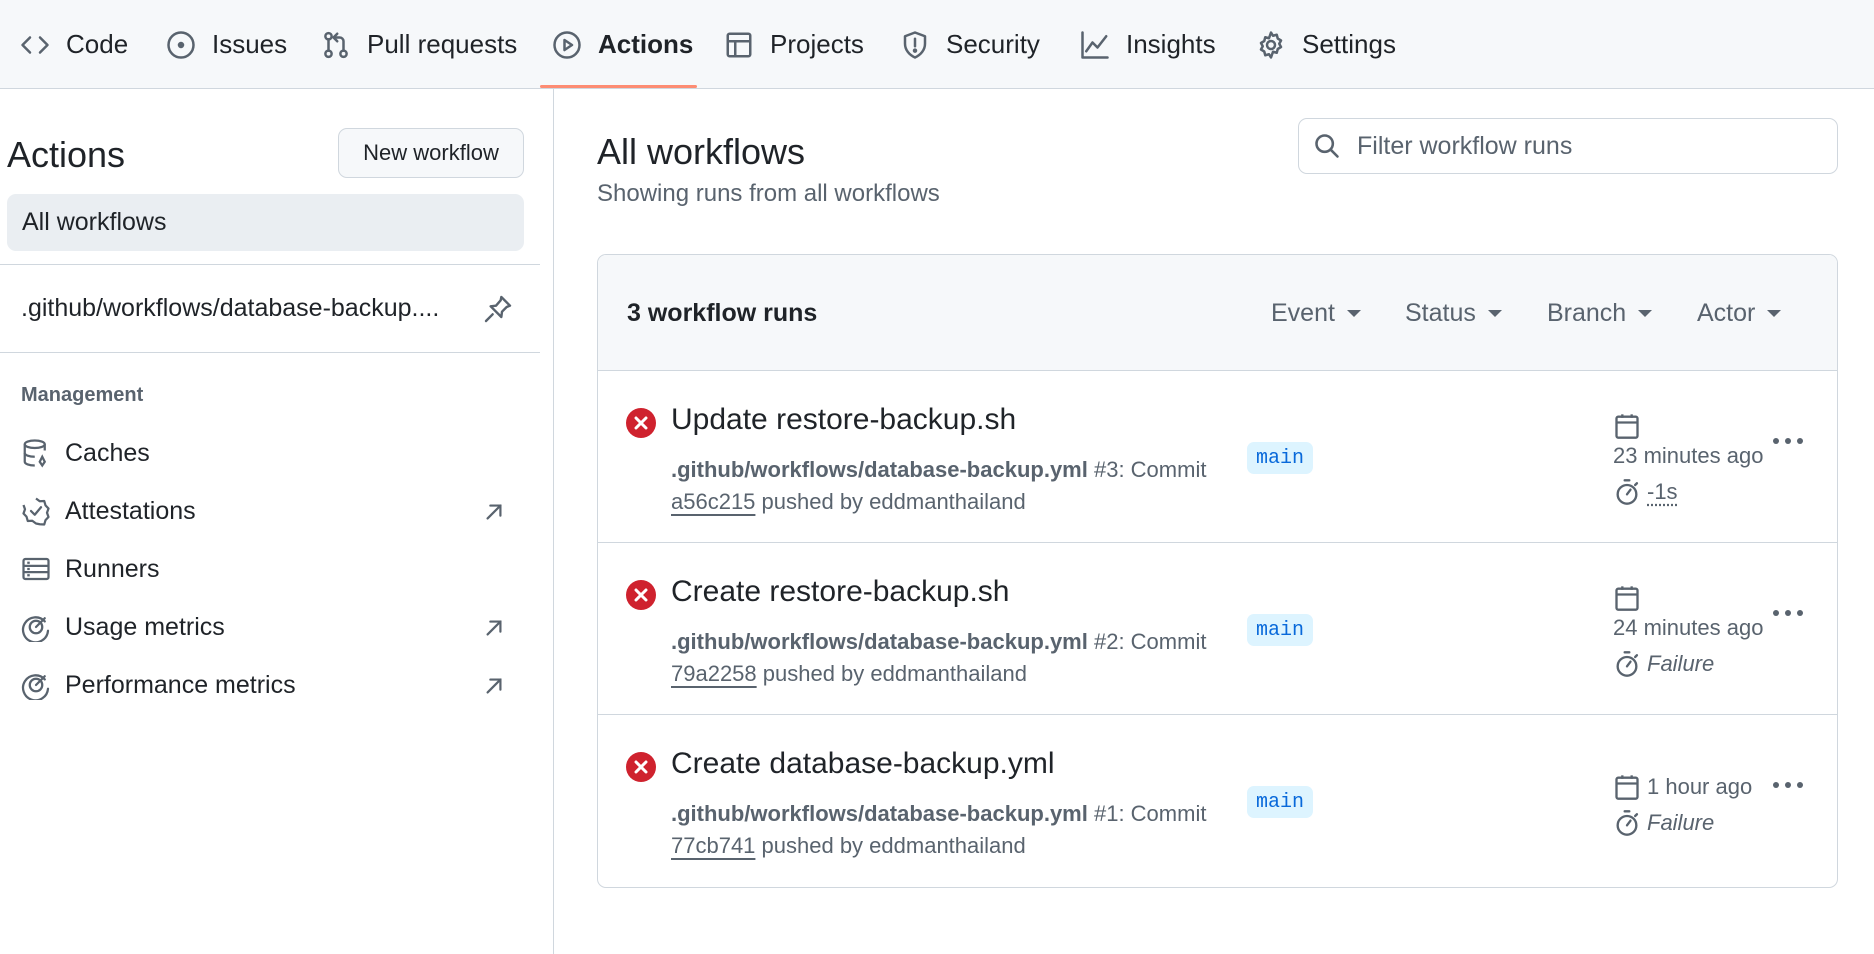  Describe the element at coordinates (271, 627) in the screenshot. I see `sidebar-item-usage-metrics: Usage metrics` at that location.